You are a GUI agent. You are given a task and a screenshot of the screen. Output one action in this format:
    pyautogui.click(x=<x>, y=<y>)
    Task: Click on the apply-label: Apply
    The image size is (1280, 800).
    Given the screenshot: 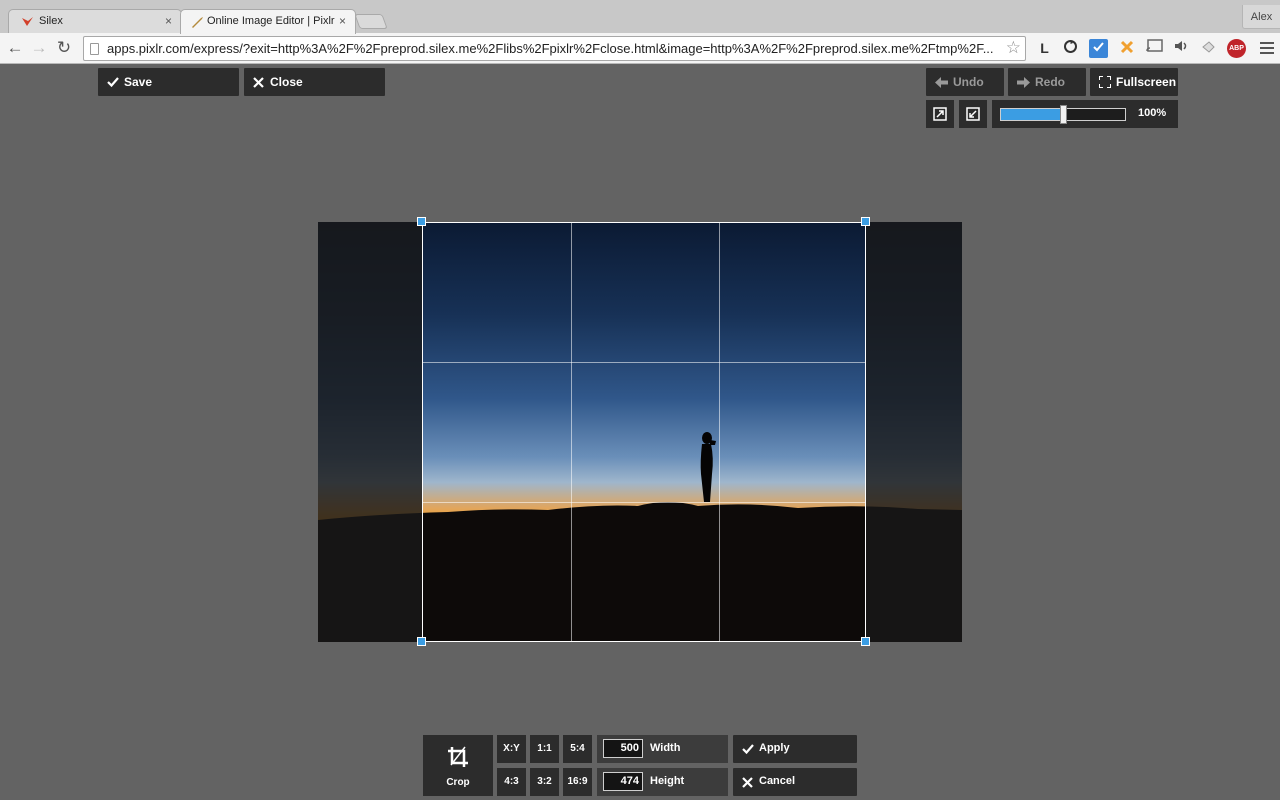 What is the action you would take?
    pyautogui.click(x=774, y=748)
    